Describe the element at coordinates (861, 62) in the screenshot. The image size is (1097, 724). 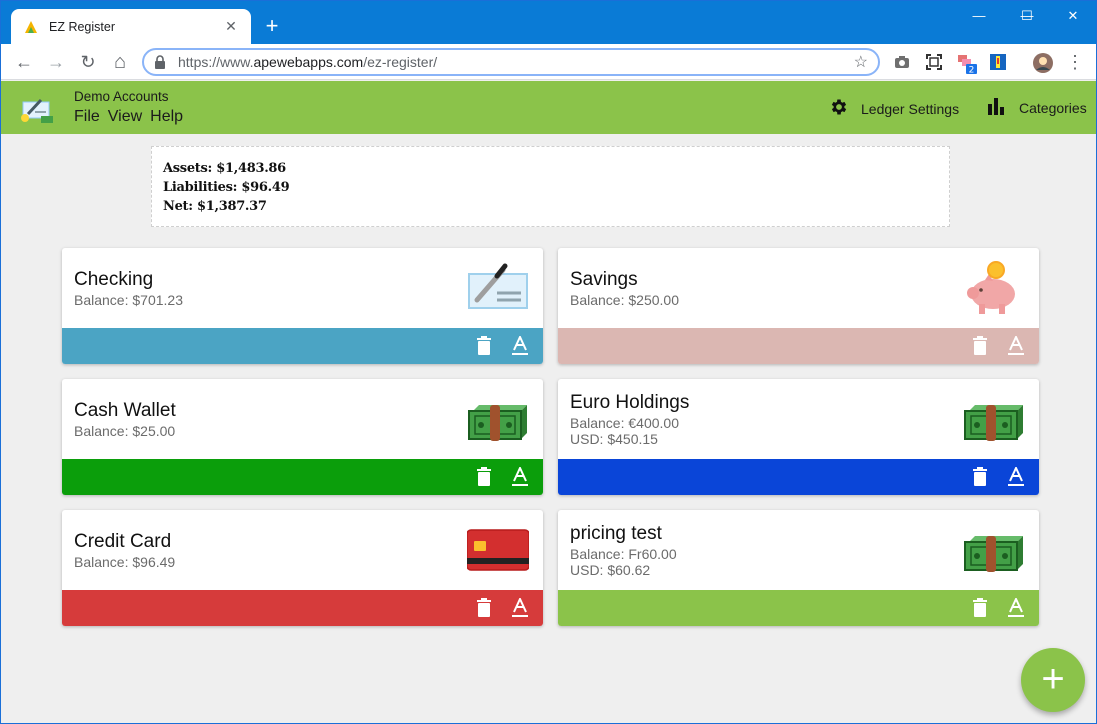
I see `bookmark-star-icon: ☆` at that location.